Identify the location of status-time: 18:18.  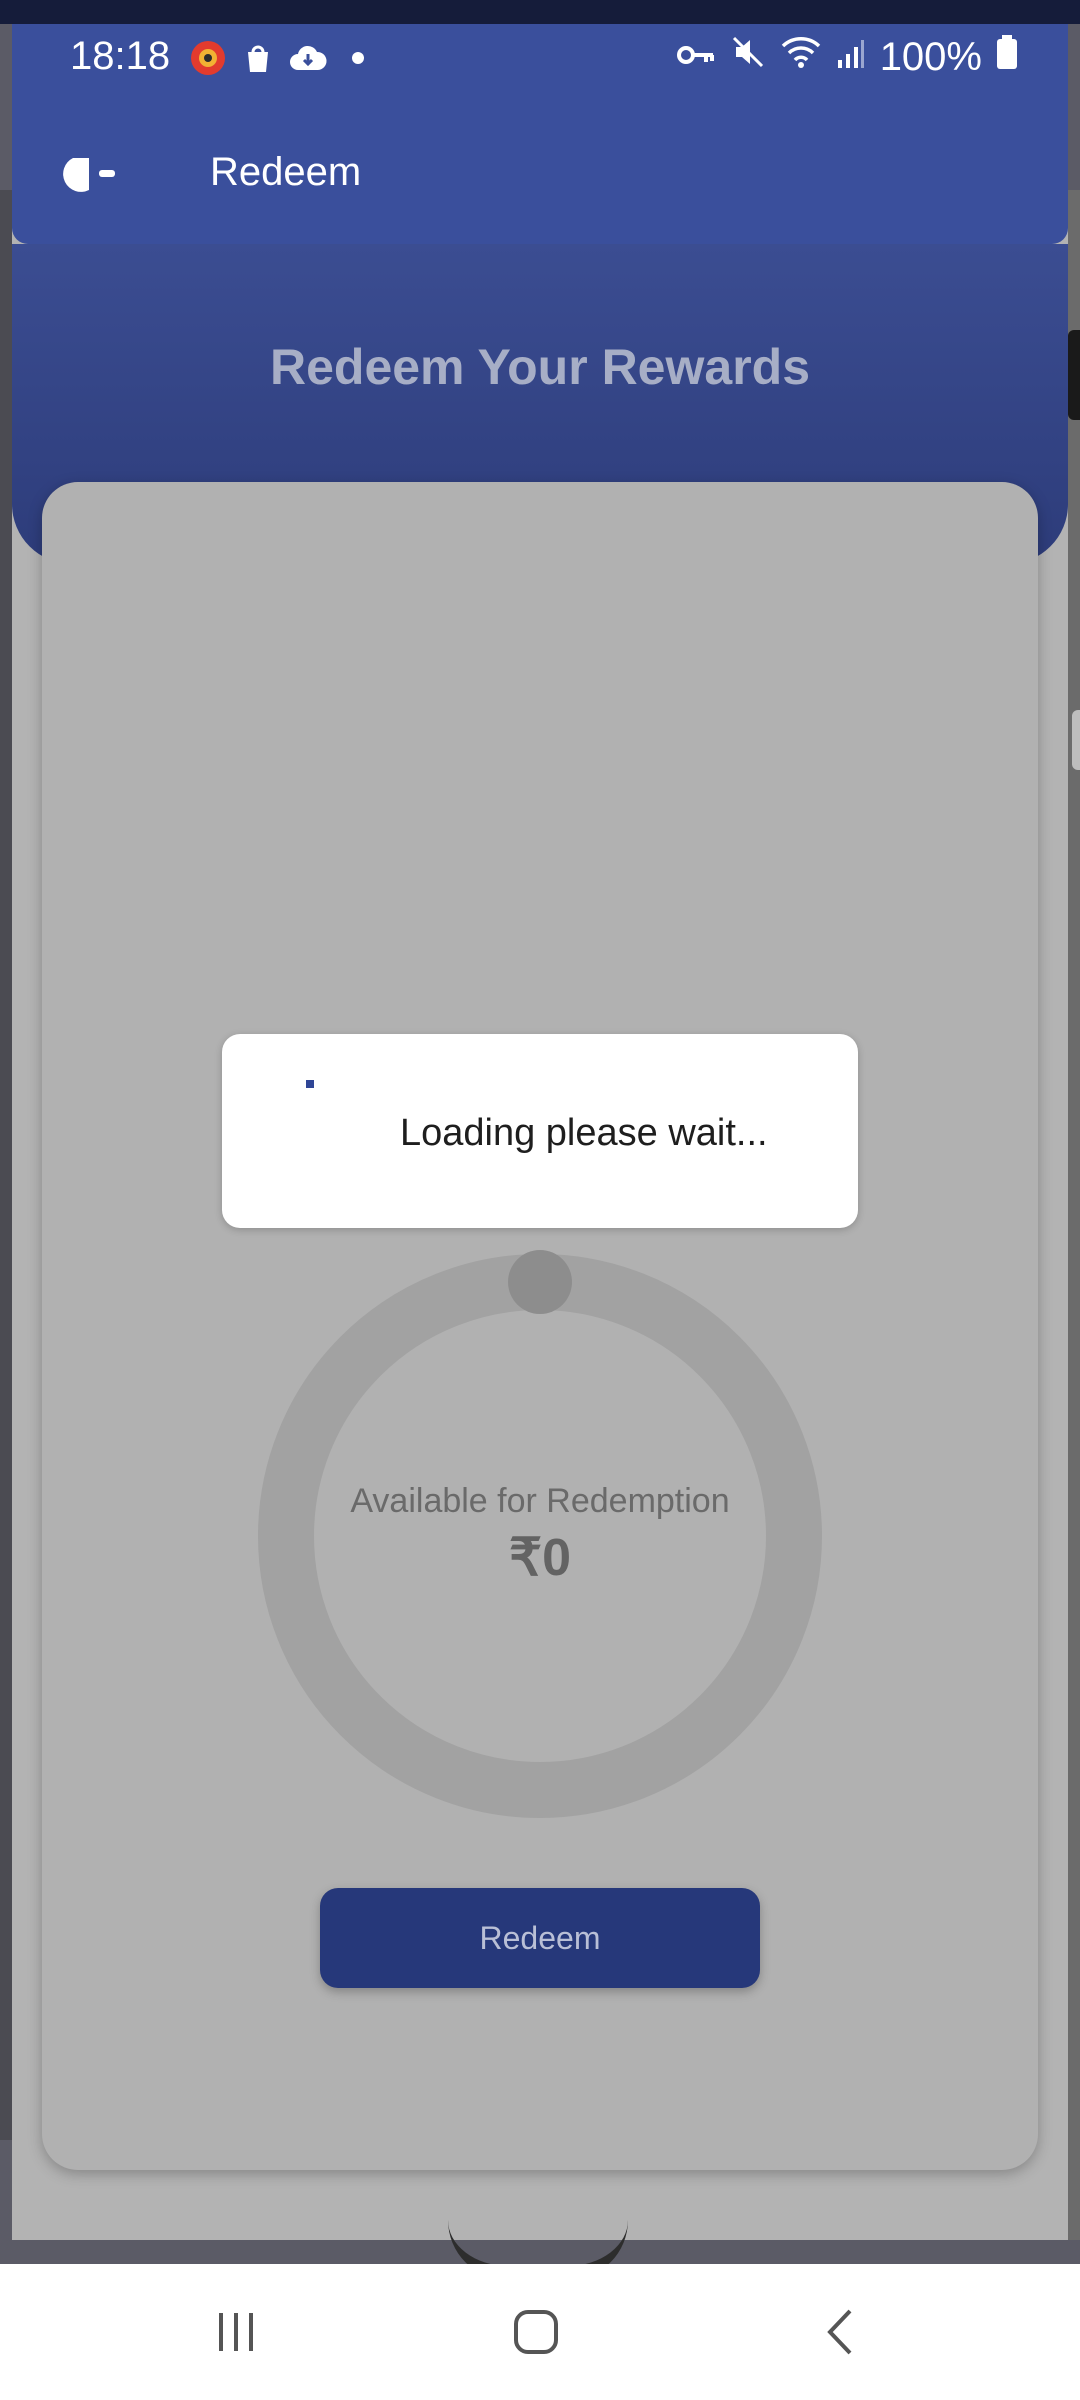
(120, 56).